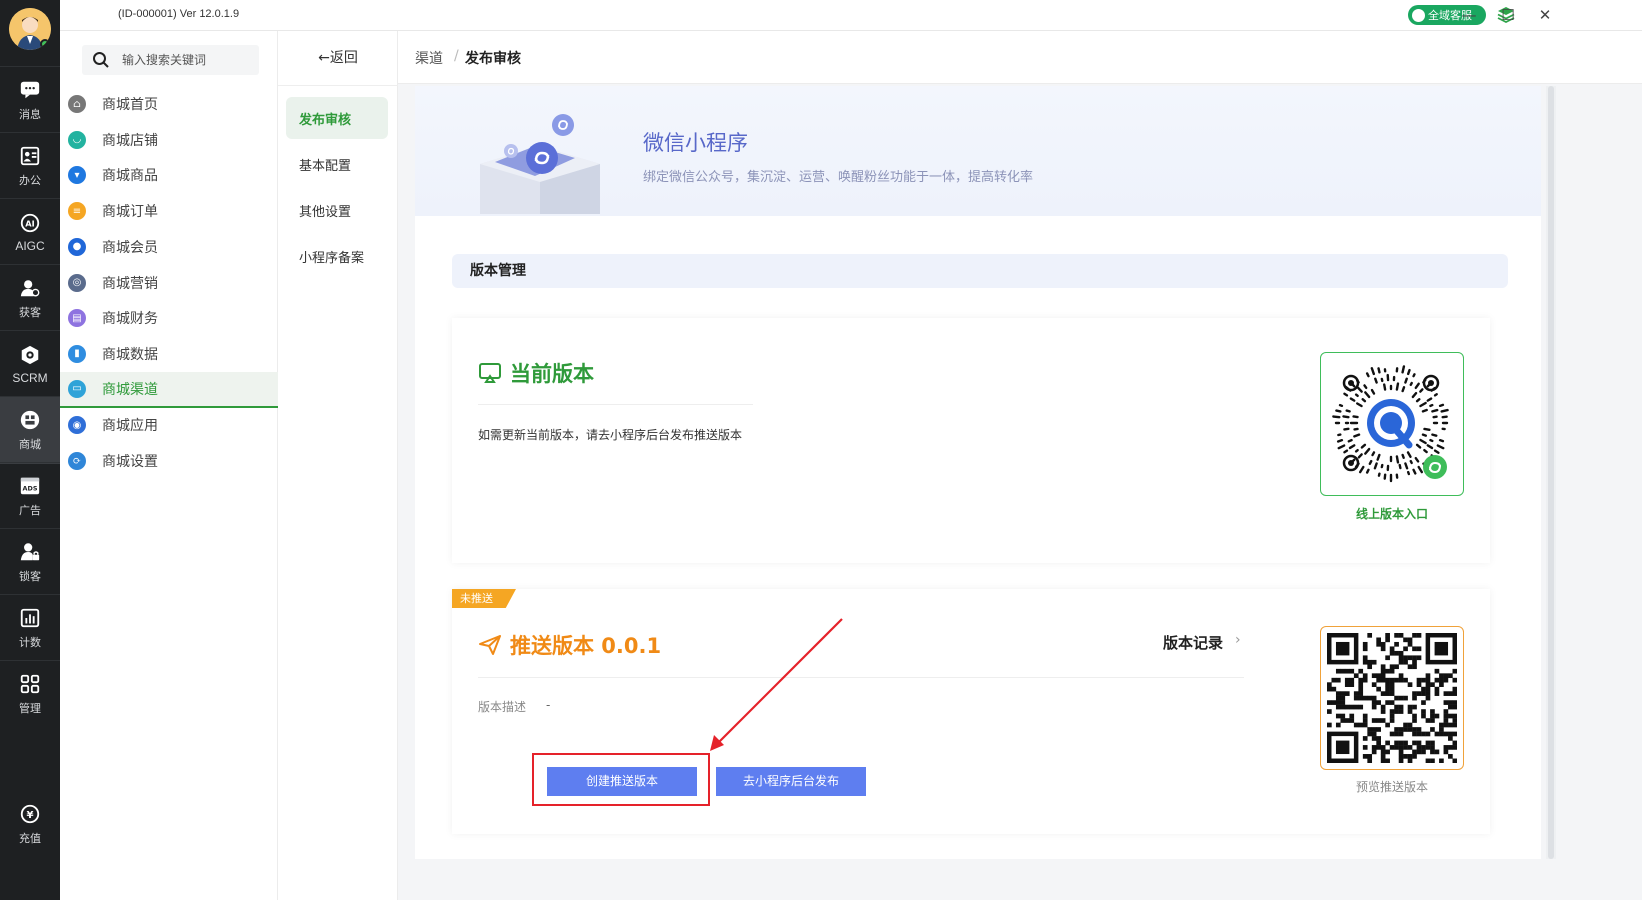  Describe the element at coordinates (30, 552) in the screenshot. I see `lock-customer-icon` at that location.